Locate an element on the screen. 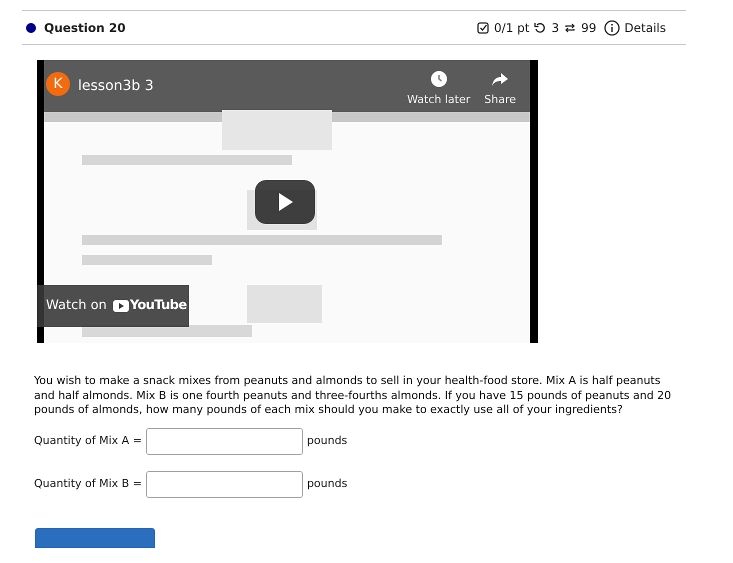  clock-icon is located at coordinates (439, 79).